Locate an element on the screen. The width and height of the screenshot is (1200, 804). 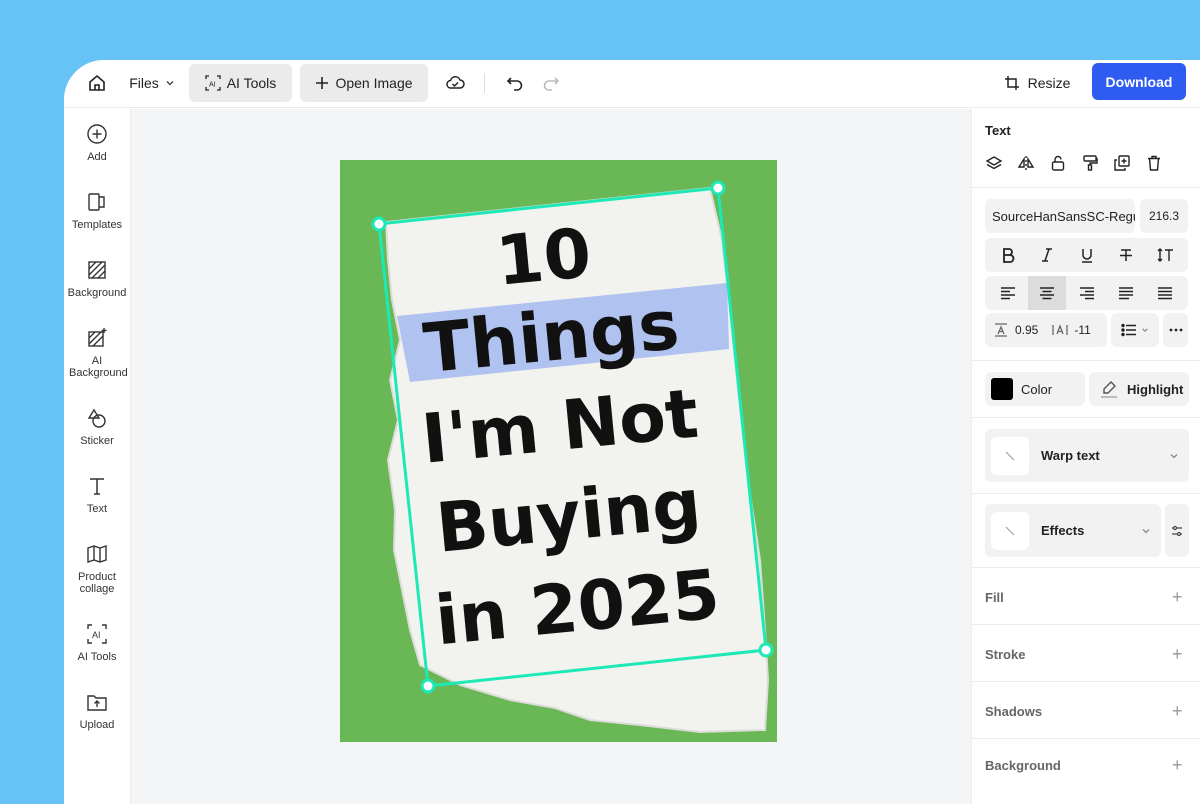
layers-button is located at coordinates (994, 163).